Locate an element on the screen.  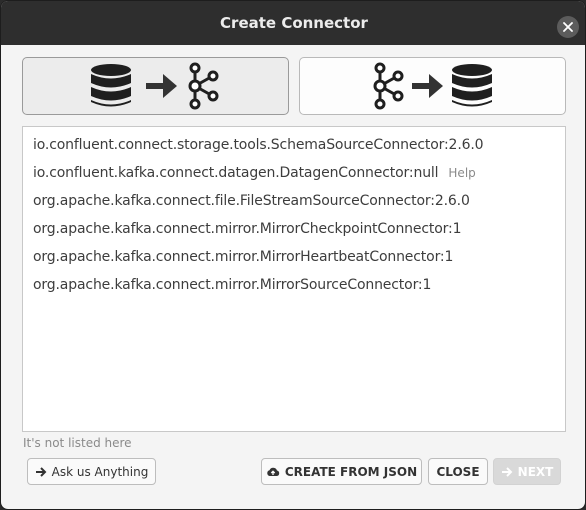
close-button-label: CLOSE is located at coordinates (458, 471).